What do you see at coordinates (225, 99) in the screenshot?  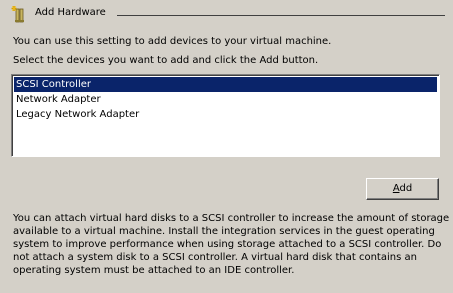 I see `list-item-network-adapter: Network Adapter` at bounding box center [225, 99].